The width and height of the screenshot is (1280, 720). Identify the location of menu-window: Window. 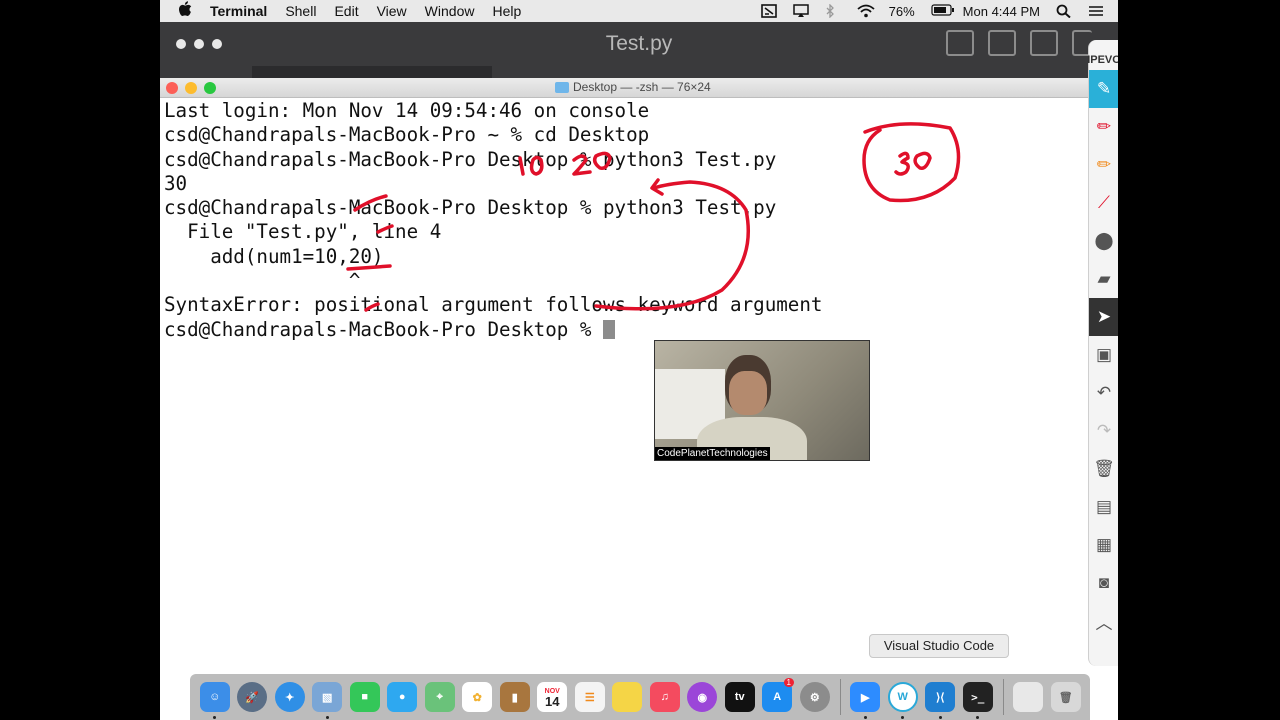
(450, 11).